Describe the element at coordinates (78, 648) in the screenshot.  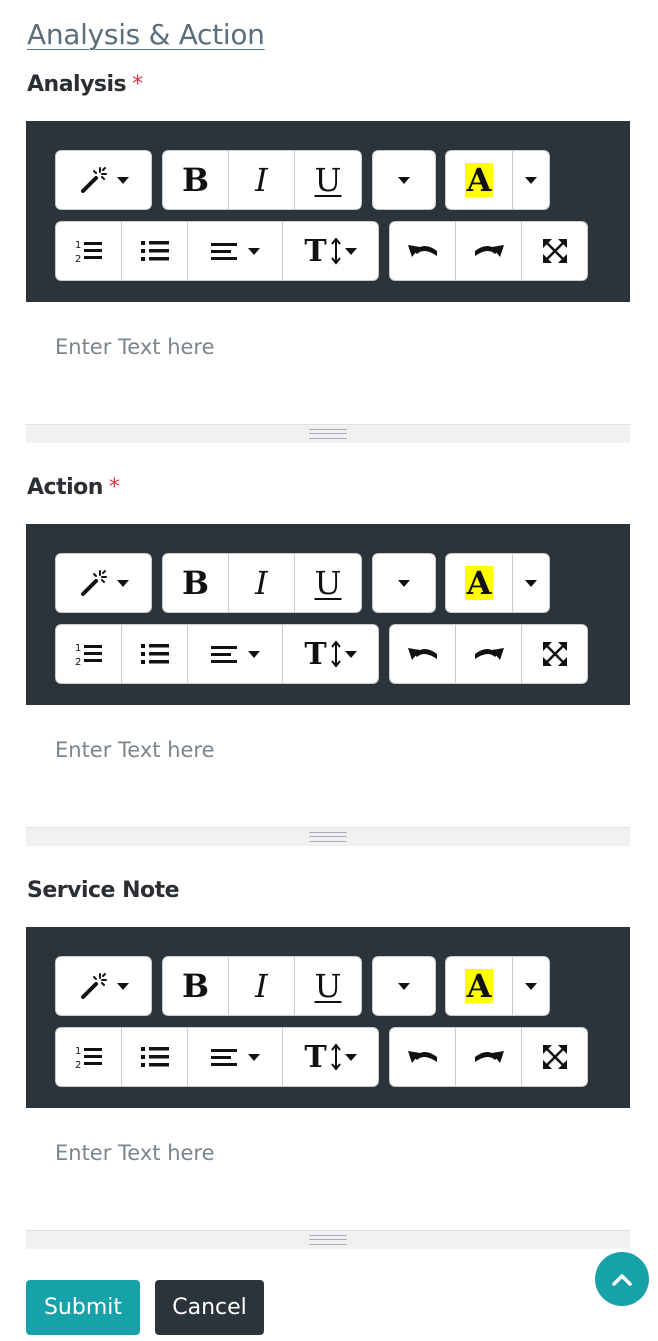
I see `svg-text: 1` at that location.